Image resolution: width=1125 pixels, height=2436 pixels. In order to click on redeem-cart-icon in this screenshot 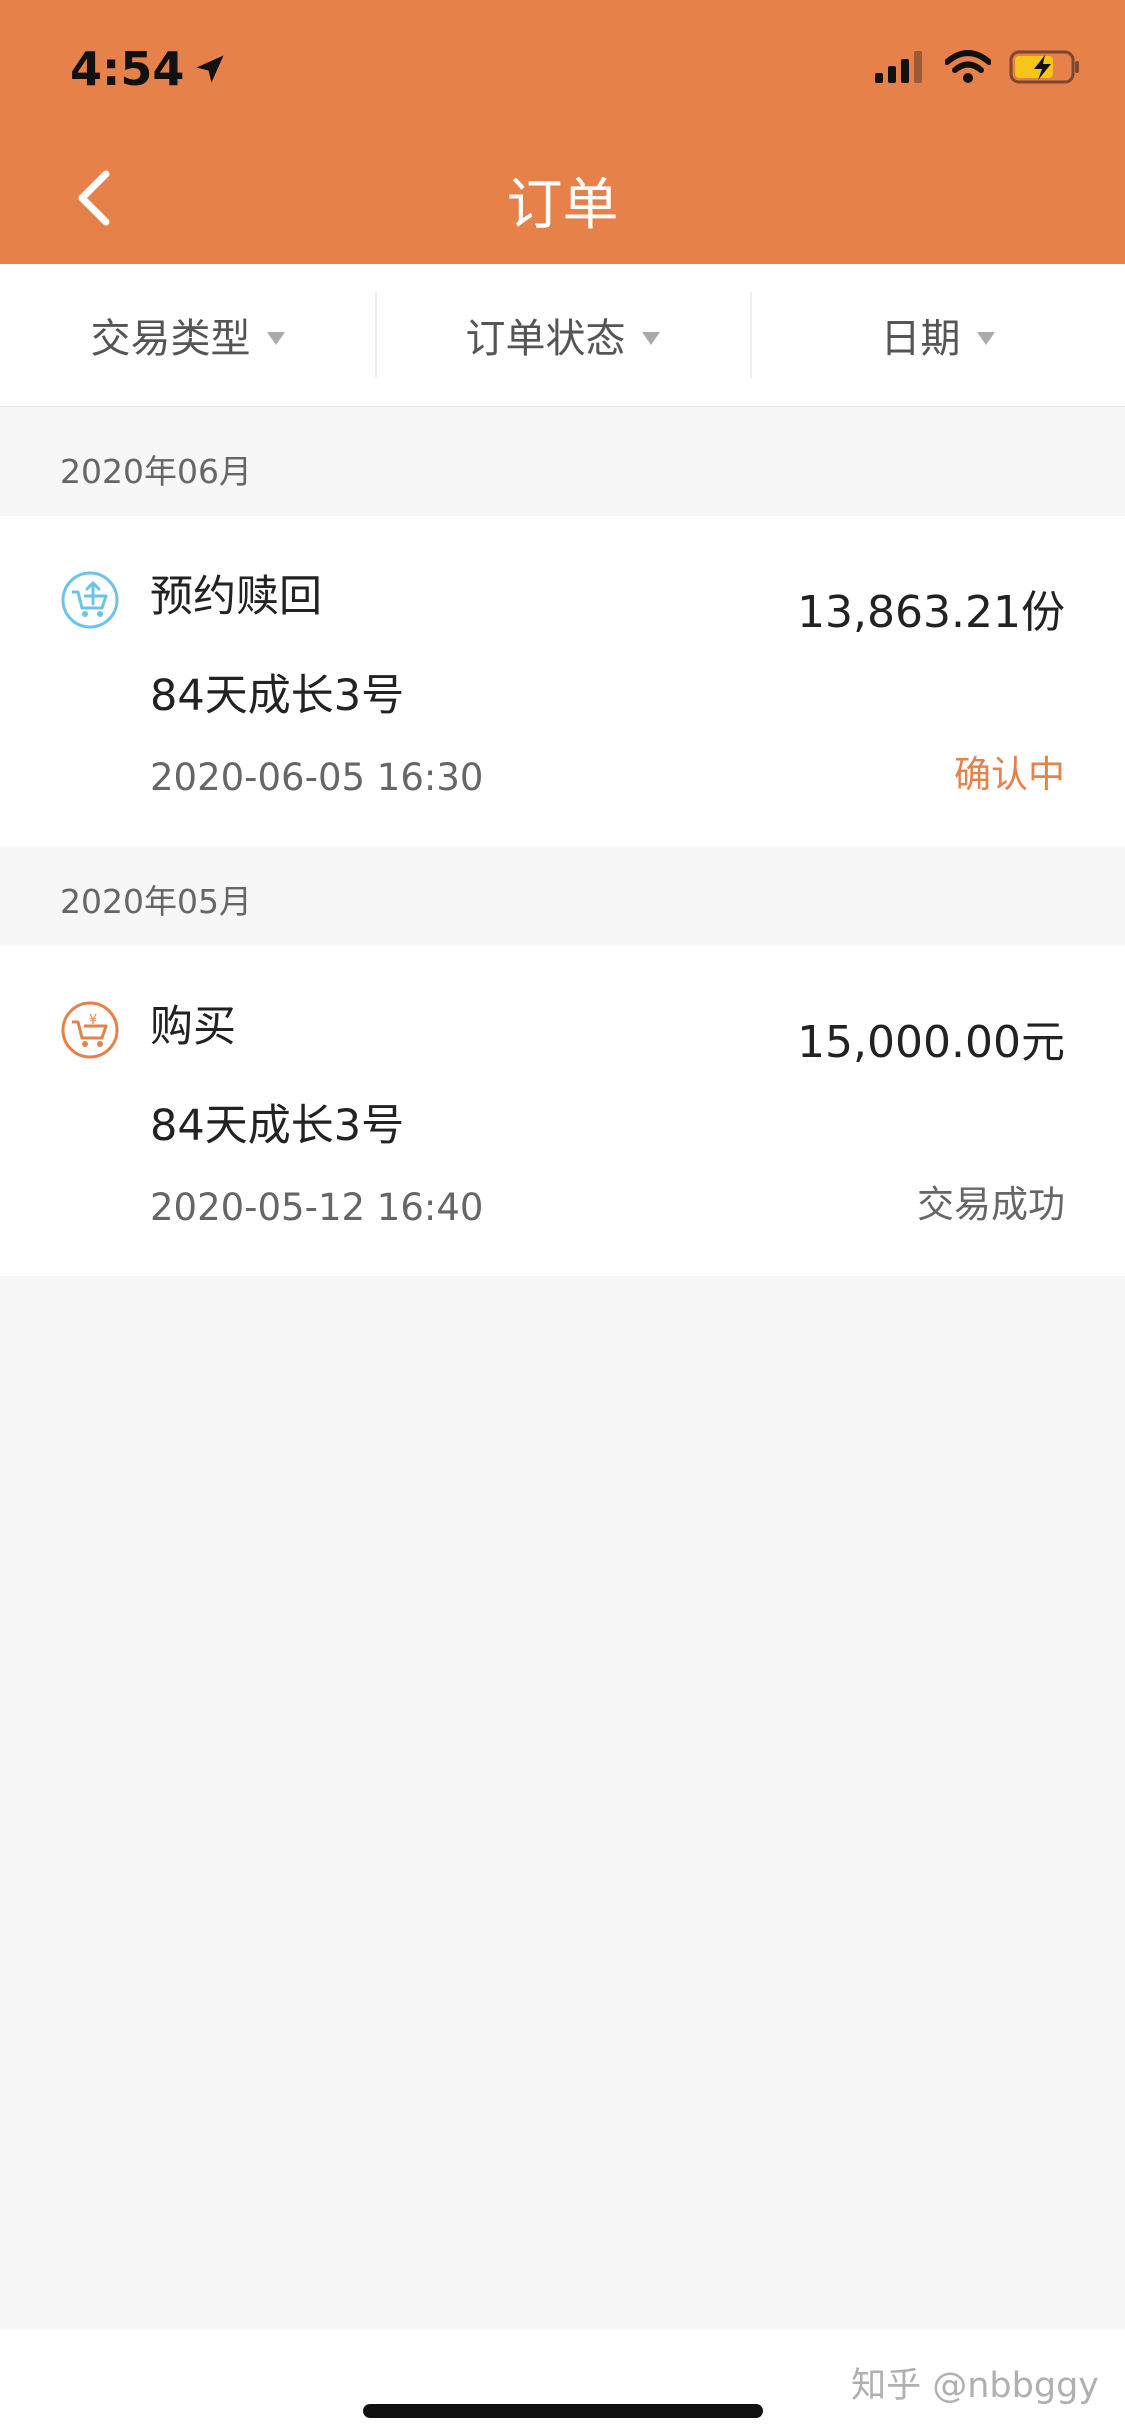, I will do `click(90, 600)`.